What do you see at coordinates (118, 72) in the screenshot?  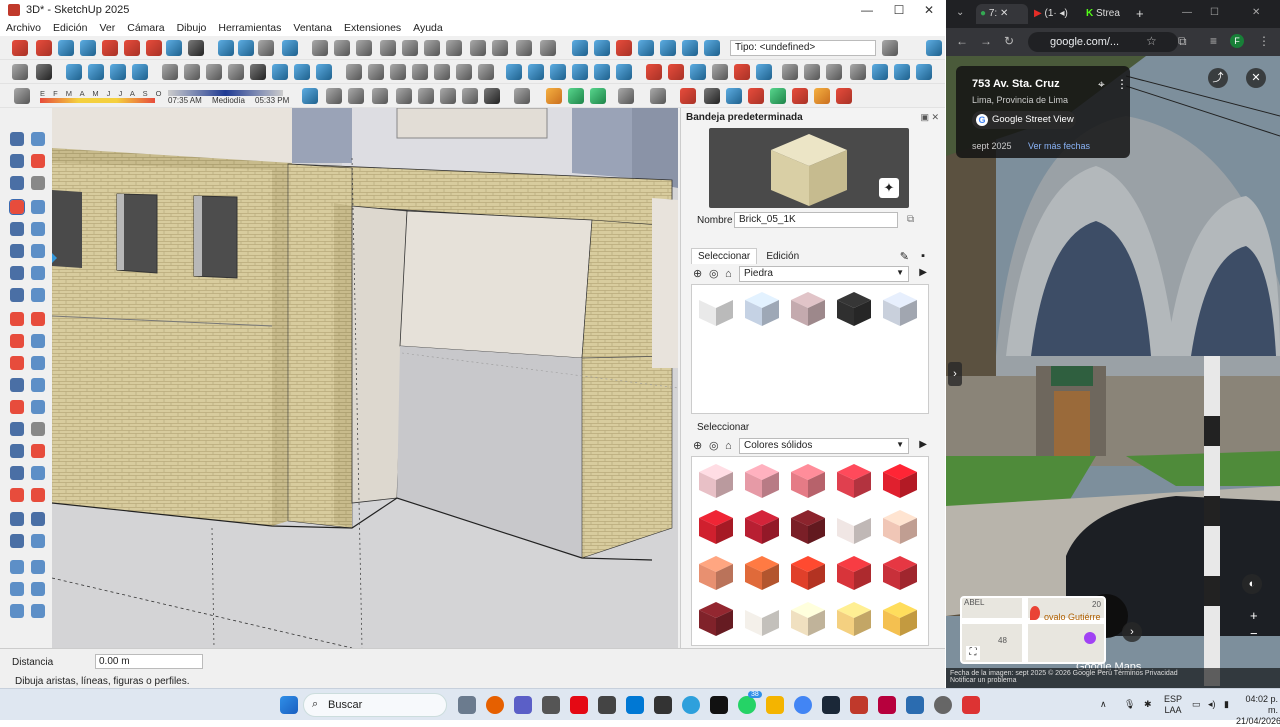 I see `style-xray-icon` at bounding box center [118, 72].